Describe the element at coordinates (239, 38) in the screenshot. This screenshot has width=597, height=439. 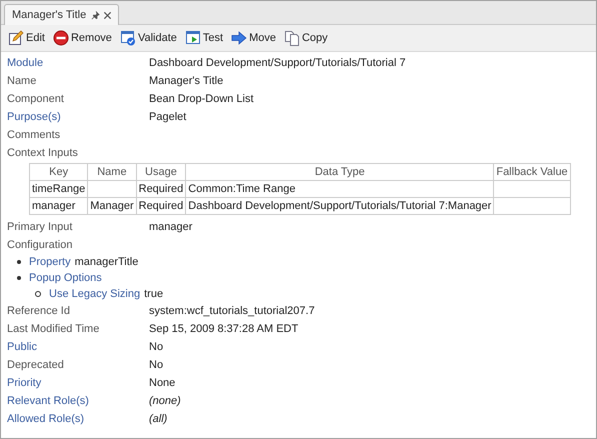
I see `right-arrow-icon` at that location.